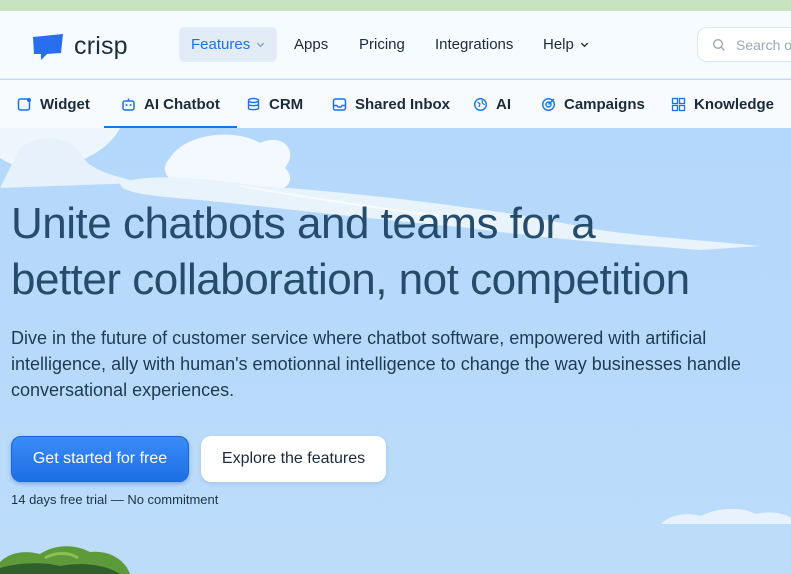  What do you see at coordinates (253, 103) in the screenshot?
I see `database-icon` at bounding box center [253, 103].